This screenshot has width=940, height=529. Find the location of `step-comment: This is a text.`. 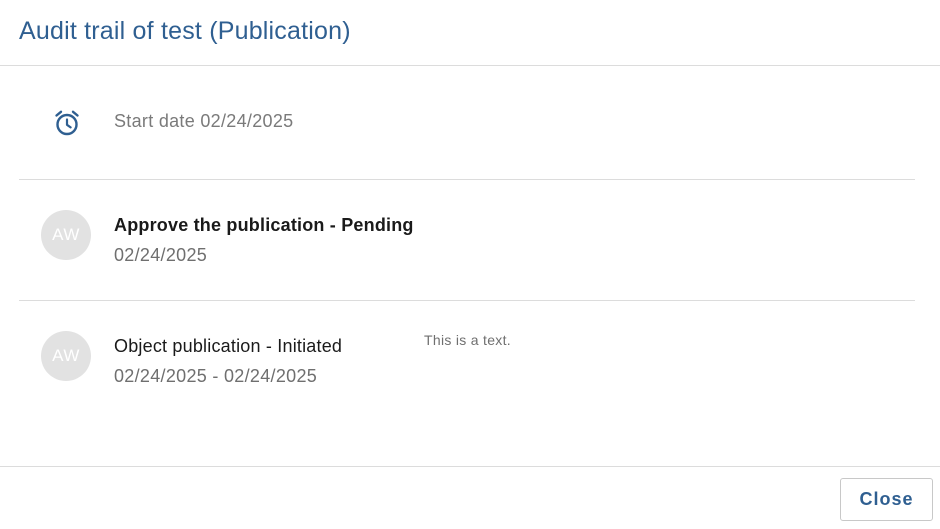

step-comment: This is a text. is located at coordinates (467, 340).